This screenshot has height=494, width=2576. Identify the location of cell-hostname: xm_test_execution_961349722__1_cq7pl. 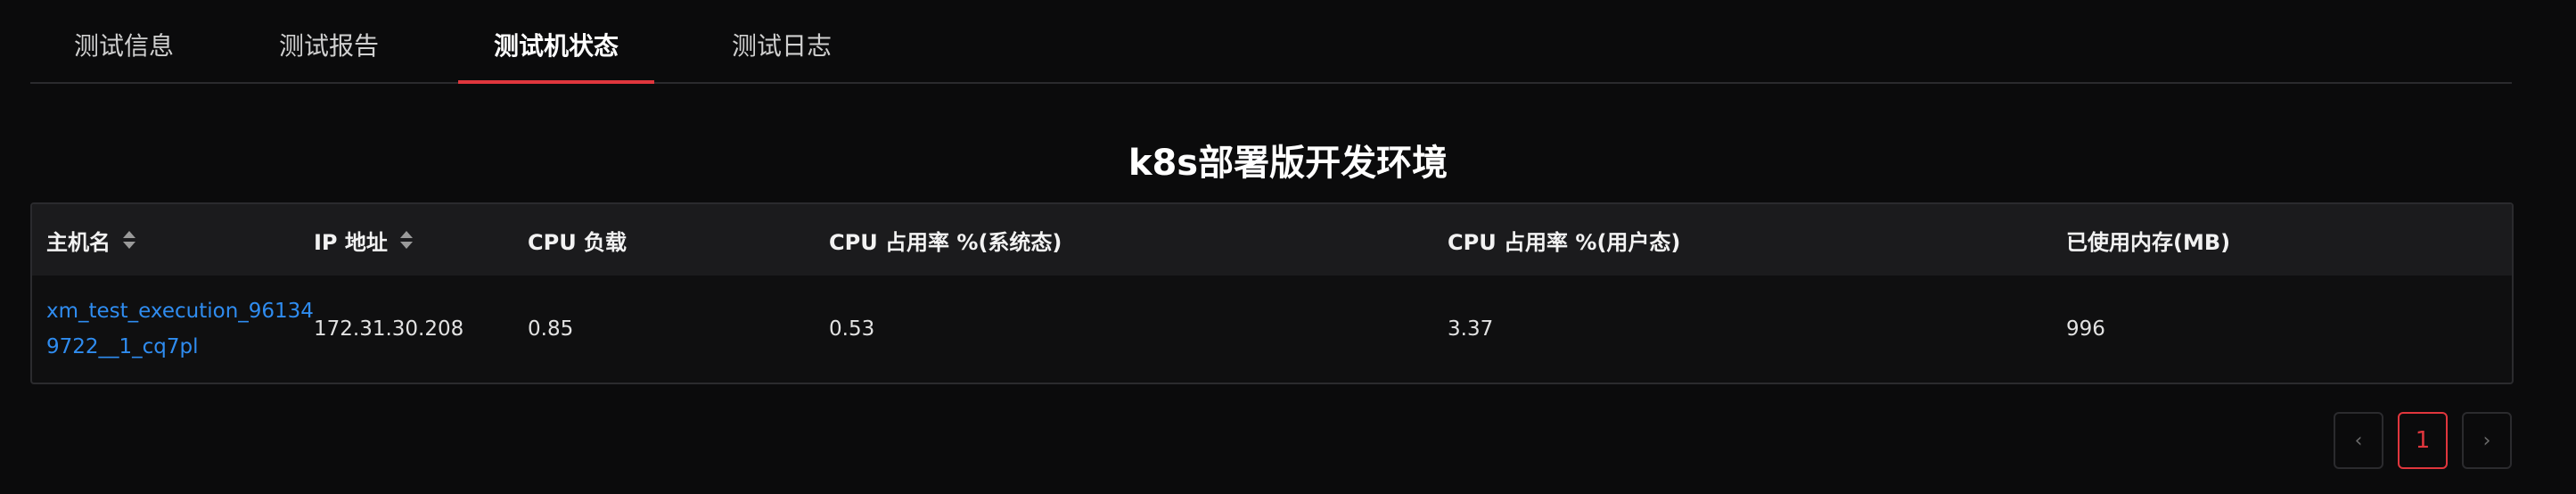
(180, 329).